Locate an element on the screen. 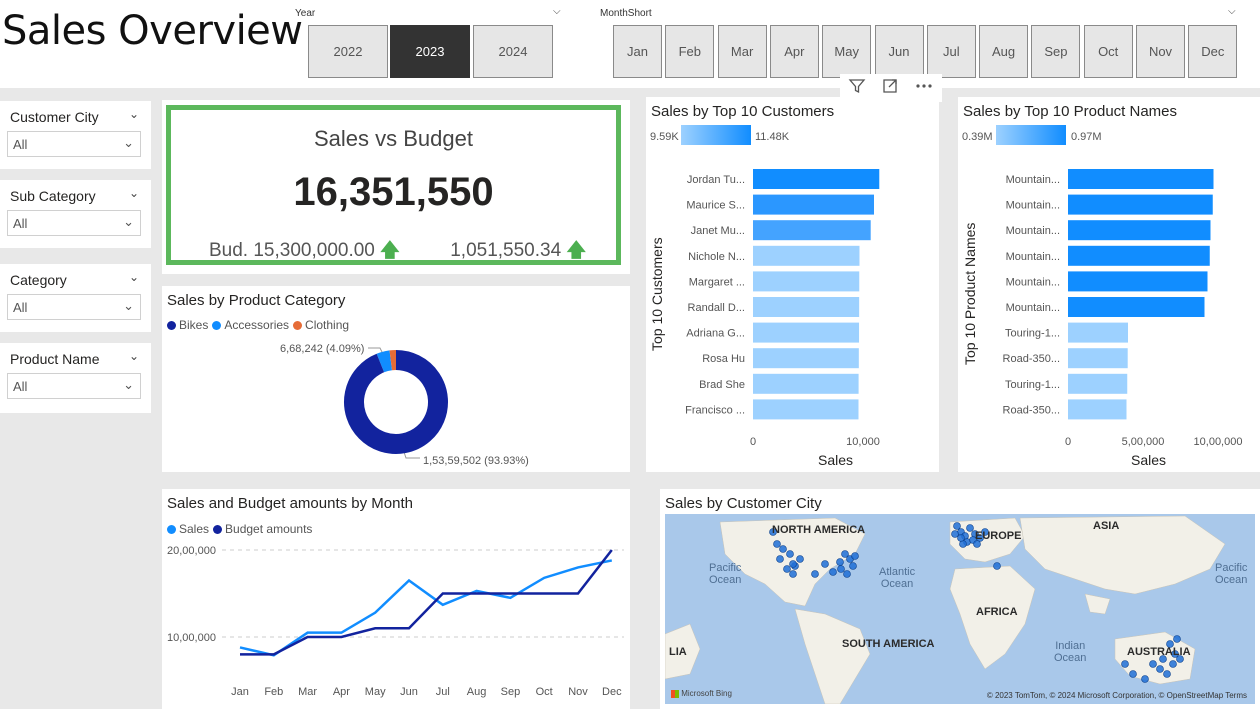 The height and width of the screenshot is (709, 1260). arrow-up-icon: 🡅 is located at coordinates (576, 250).